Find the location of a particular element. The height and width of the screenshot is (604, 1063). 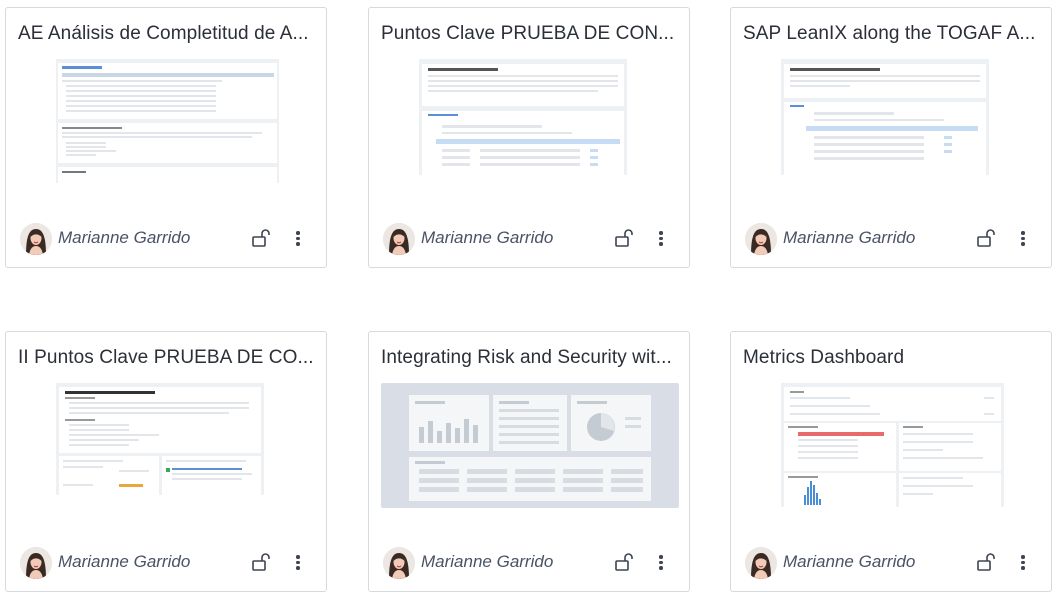

card-metrics-dashboard: Metrics Dashboard Marianne Garrido is located at coordinates (891, 461).